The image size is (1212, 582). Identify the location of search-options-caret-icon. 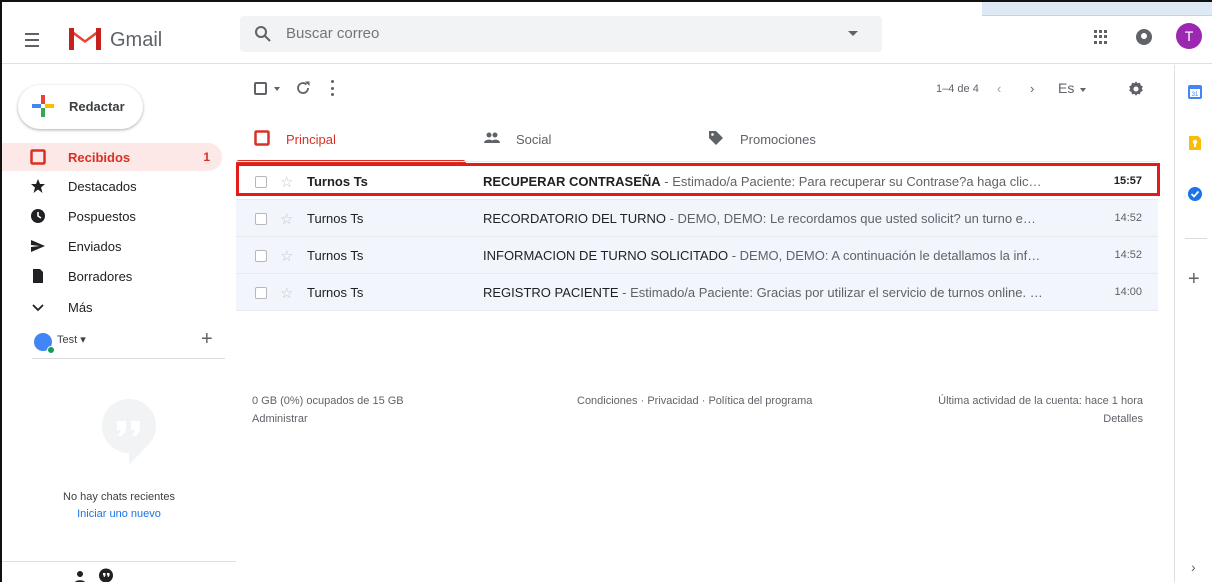
(853, 33).